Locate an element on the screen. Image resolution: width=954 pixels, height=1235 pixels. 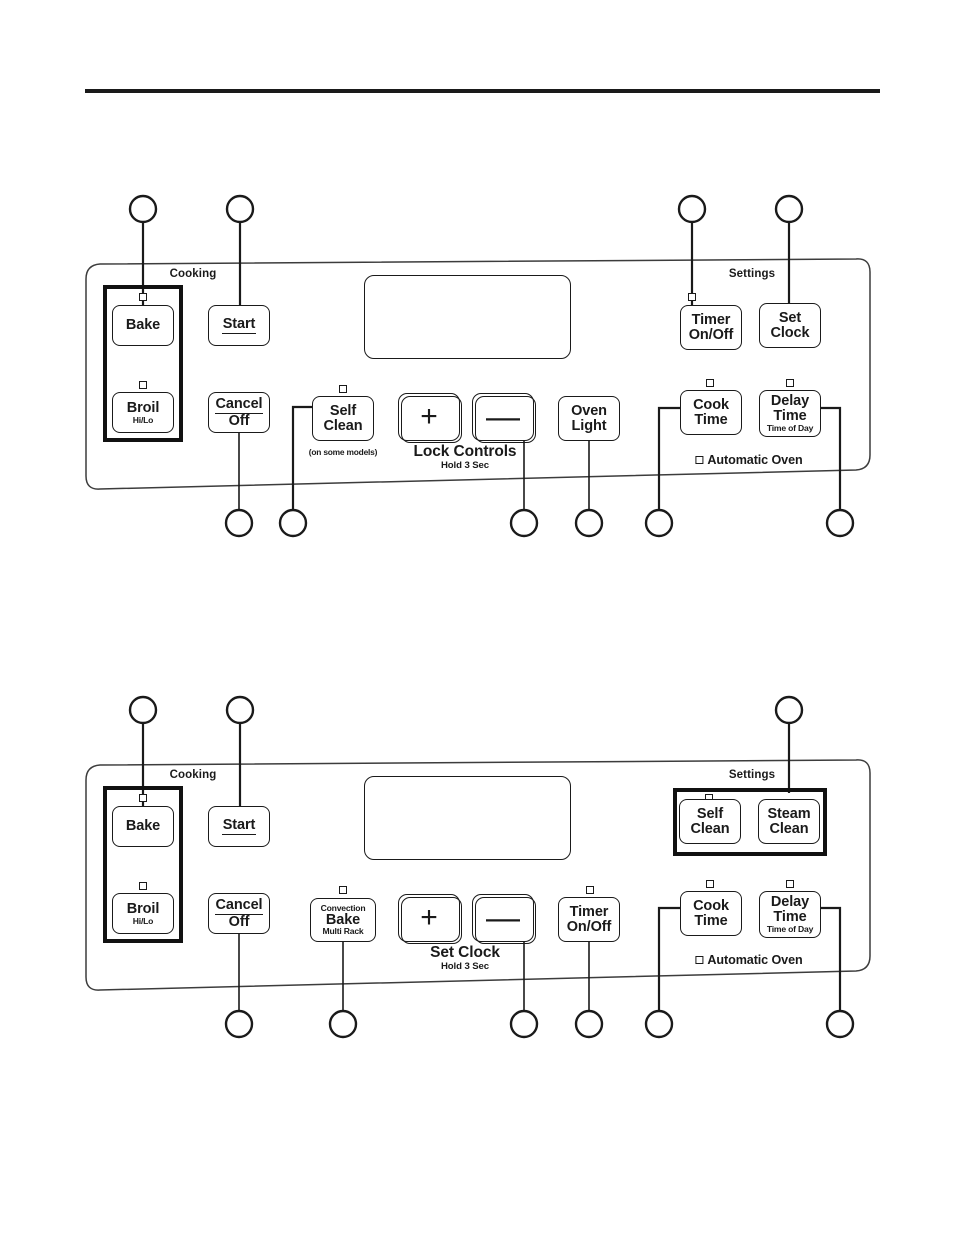
oven-label: Oven is located at coordinates (589, 410).